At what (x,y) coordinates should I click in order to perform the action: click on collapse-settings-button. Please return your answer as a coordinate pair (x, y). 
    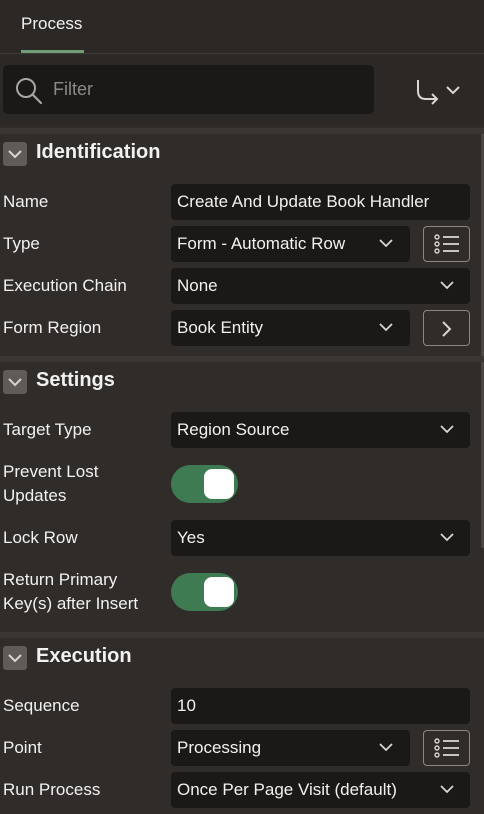
    Looking at the image, I should click on (15, 382).